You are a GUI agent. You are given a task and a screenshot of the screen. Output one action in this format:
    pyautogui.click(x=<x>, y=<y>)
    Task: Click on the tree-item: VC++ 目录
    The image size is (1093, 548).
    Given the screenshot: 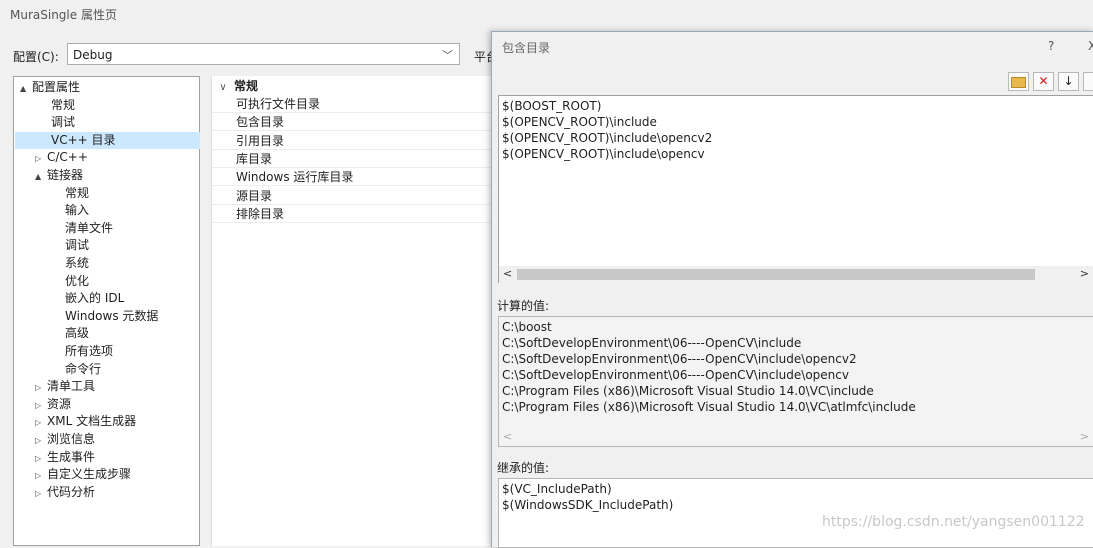 What is the action you would take?
    pyautogui.click(x=107, y=140)
    